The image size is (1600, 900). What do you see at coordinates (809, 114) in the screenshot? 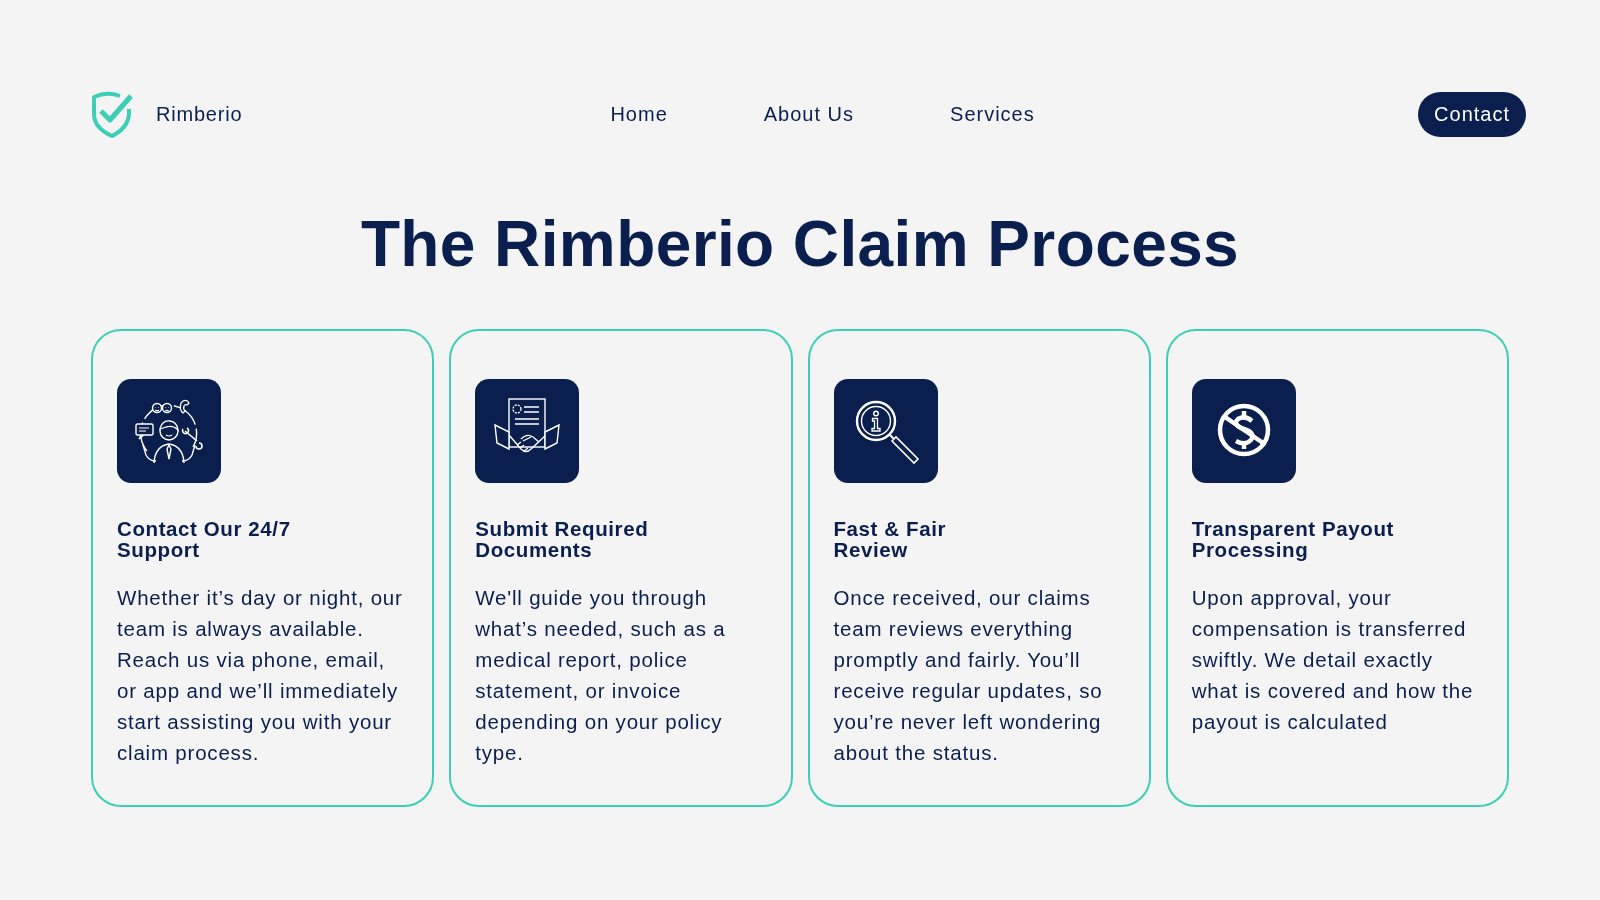
I see `nav-link: About Us` at bounding box center [809, 114].